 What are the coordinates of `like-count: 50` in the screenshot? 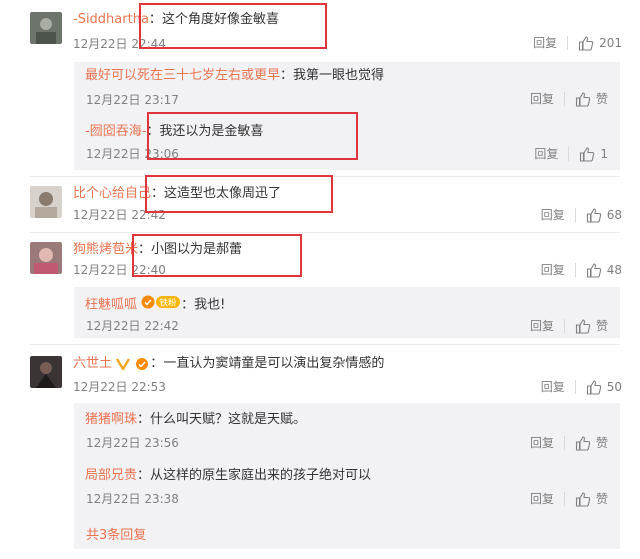 It's located at (614, 387).